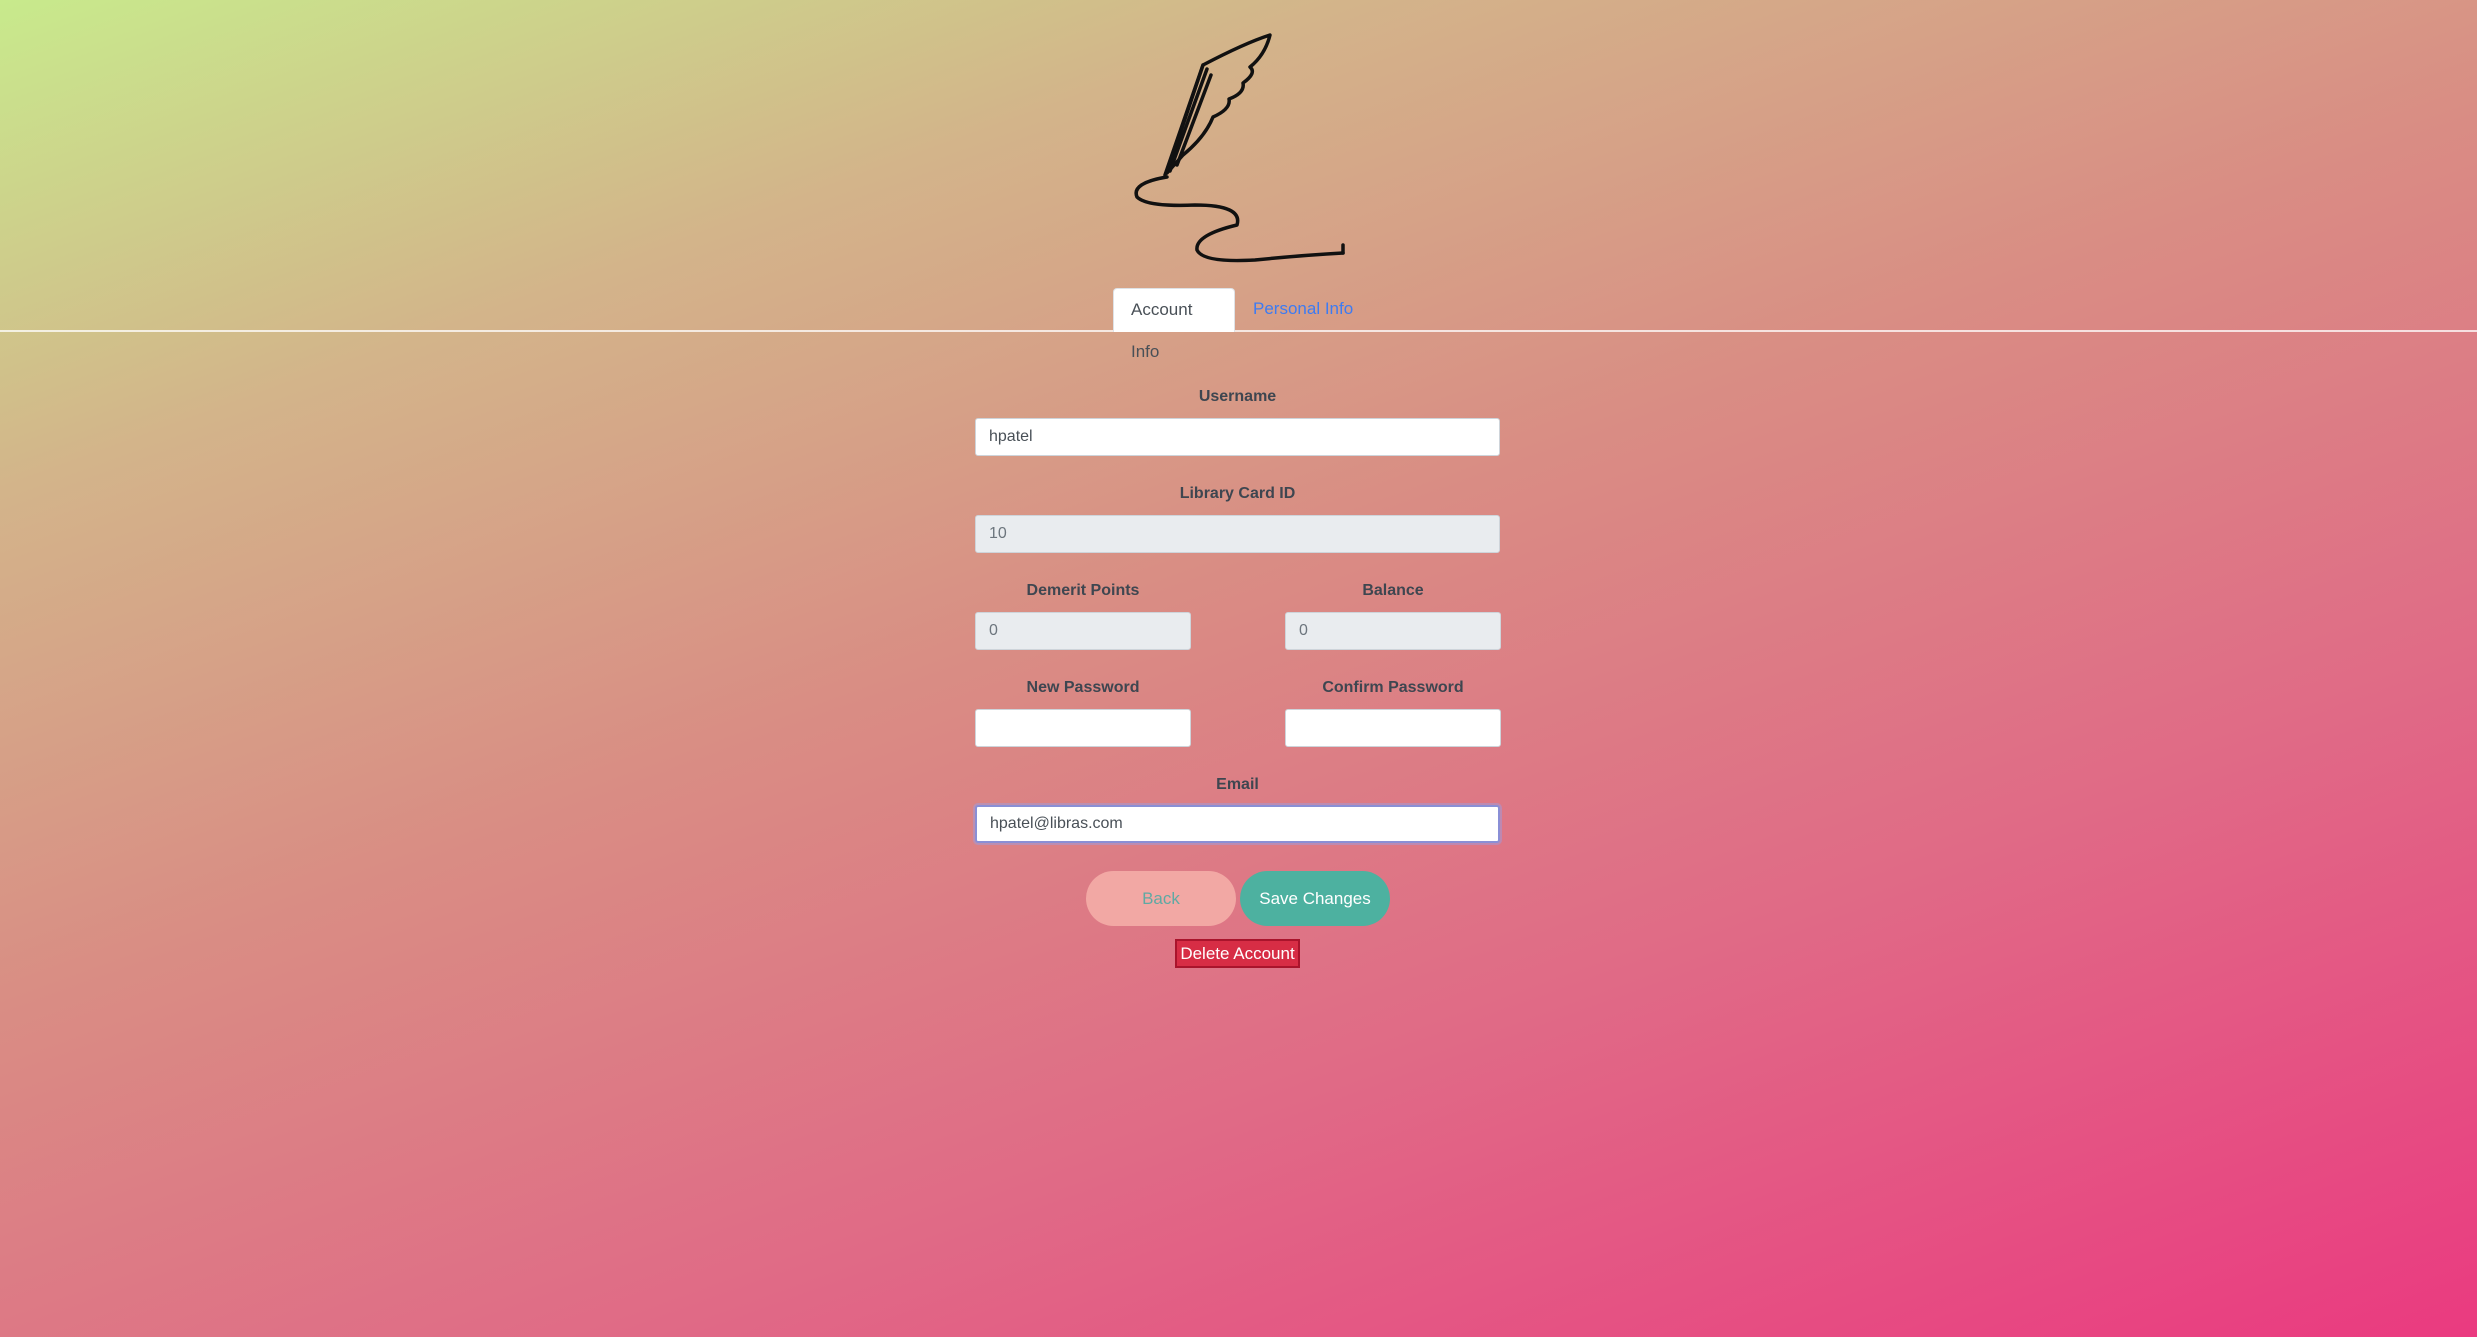  Describe the element at coordinates (1083, 590) in the screenshot. I see `demerit-points-label: Demerit Points` at that location.